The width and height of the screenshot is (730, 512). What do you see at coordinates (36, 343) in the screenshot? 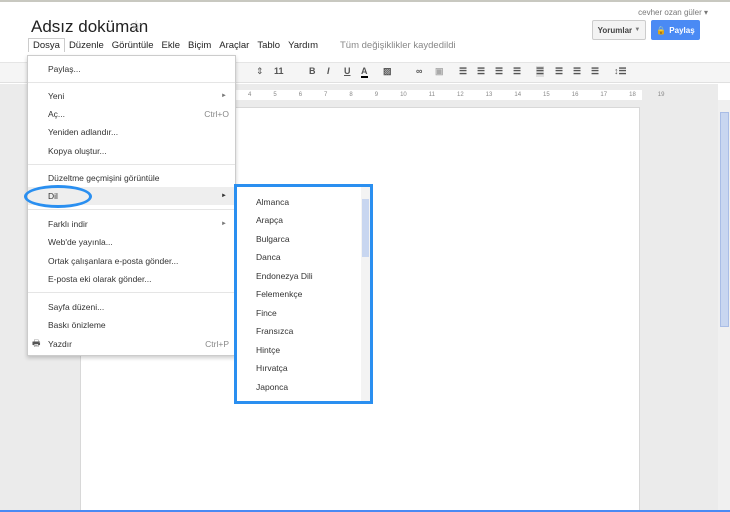
I see `printer-icon: 🖶` at bounding box center [36, 343].